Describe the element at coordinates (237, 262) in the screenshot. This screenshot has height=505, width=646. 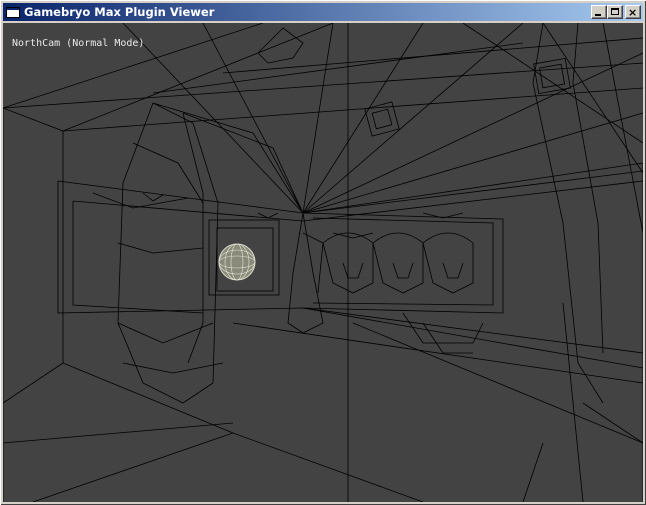
I see `sphere-object` at that location.